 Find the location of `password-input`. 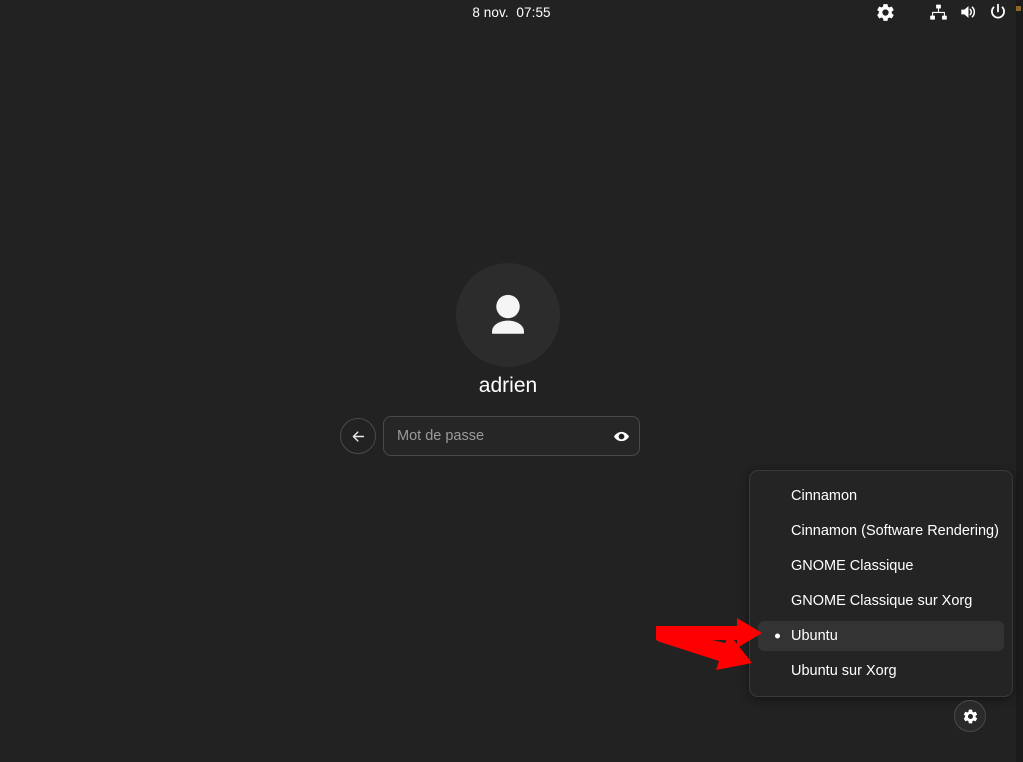

password-input is located at coordinates (511, 436).